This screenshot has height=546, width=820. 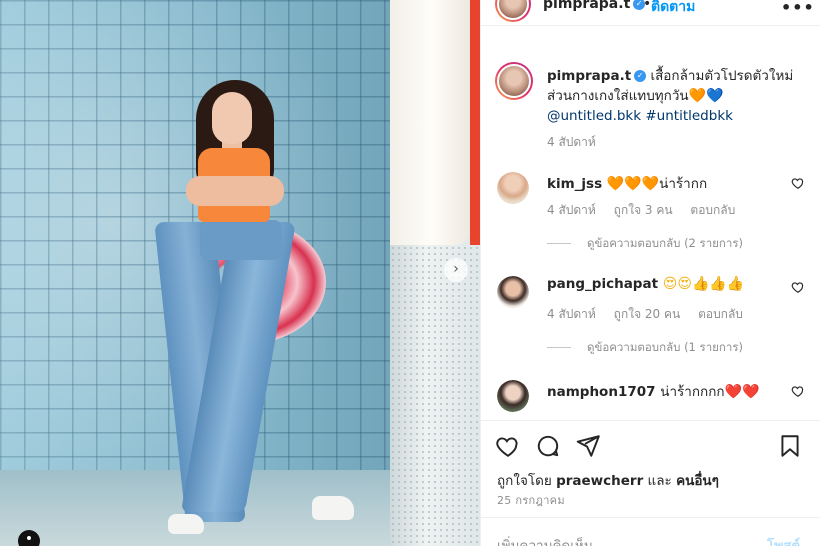 What do you see at coordinates (790, 446) in the screenshot?
I see `bookmark-icon` at bounding box center [790, 446].